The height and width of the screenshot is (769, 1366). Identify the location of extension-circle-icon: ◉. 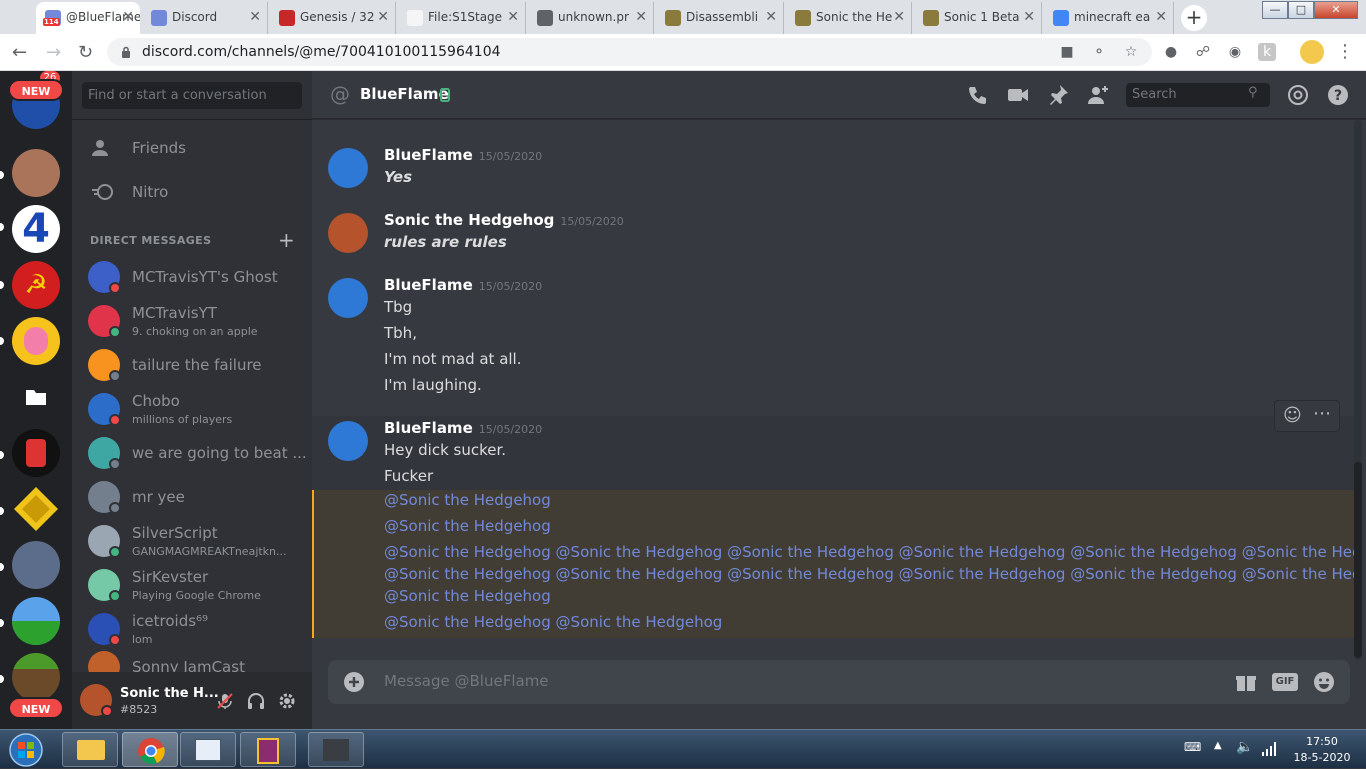
(1235, 52).